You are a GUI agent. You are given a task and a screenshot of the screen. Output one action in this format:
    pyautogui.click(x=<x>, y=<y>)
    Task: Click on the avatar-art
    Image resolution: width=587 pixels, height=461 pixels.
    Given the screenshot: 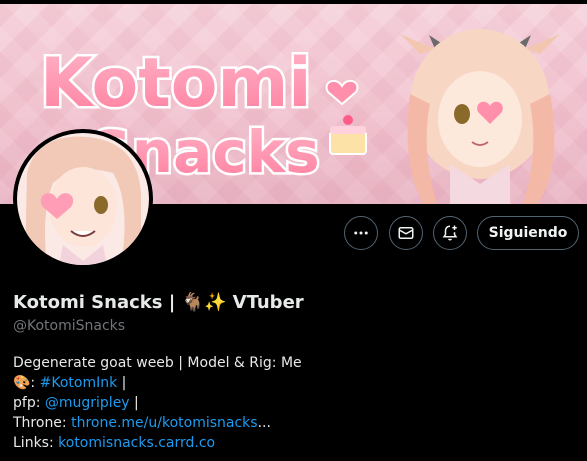 What is the action you would take?
    pyautogui.click(x=83, y=199)
    